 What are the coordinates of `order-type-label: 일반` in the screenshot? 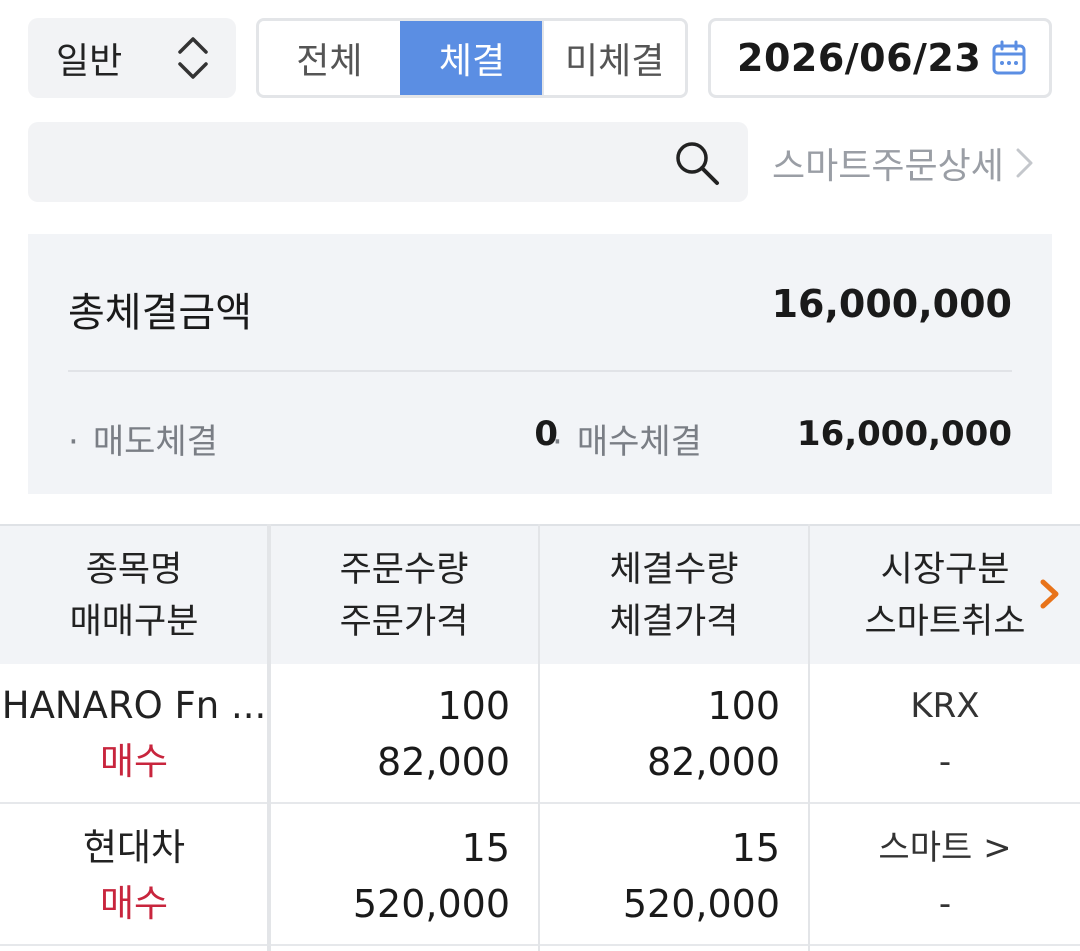 It's located at (89, 61).